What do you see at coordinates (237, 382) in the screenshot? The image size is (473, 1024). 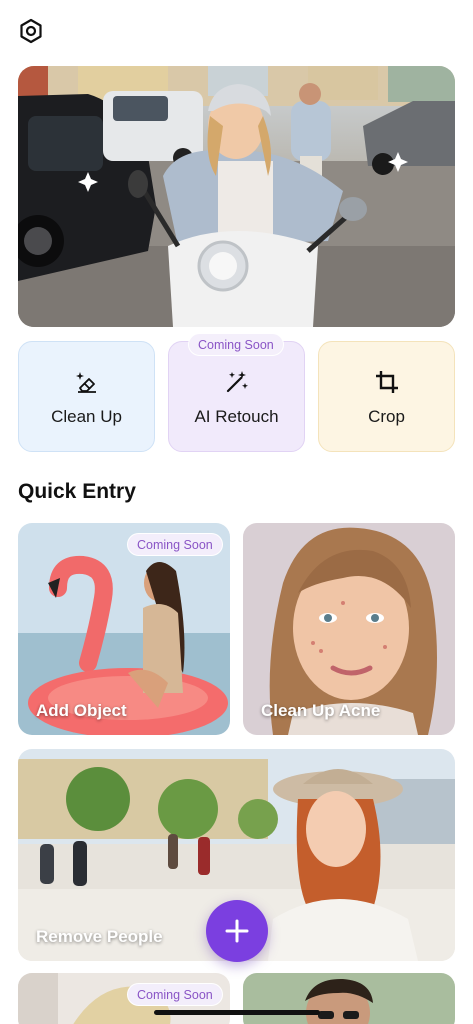 I see `magic-wand-icon` at bounding box center [237, 382].